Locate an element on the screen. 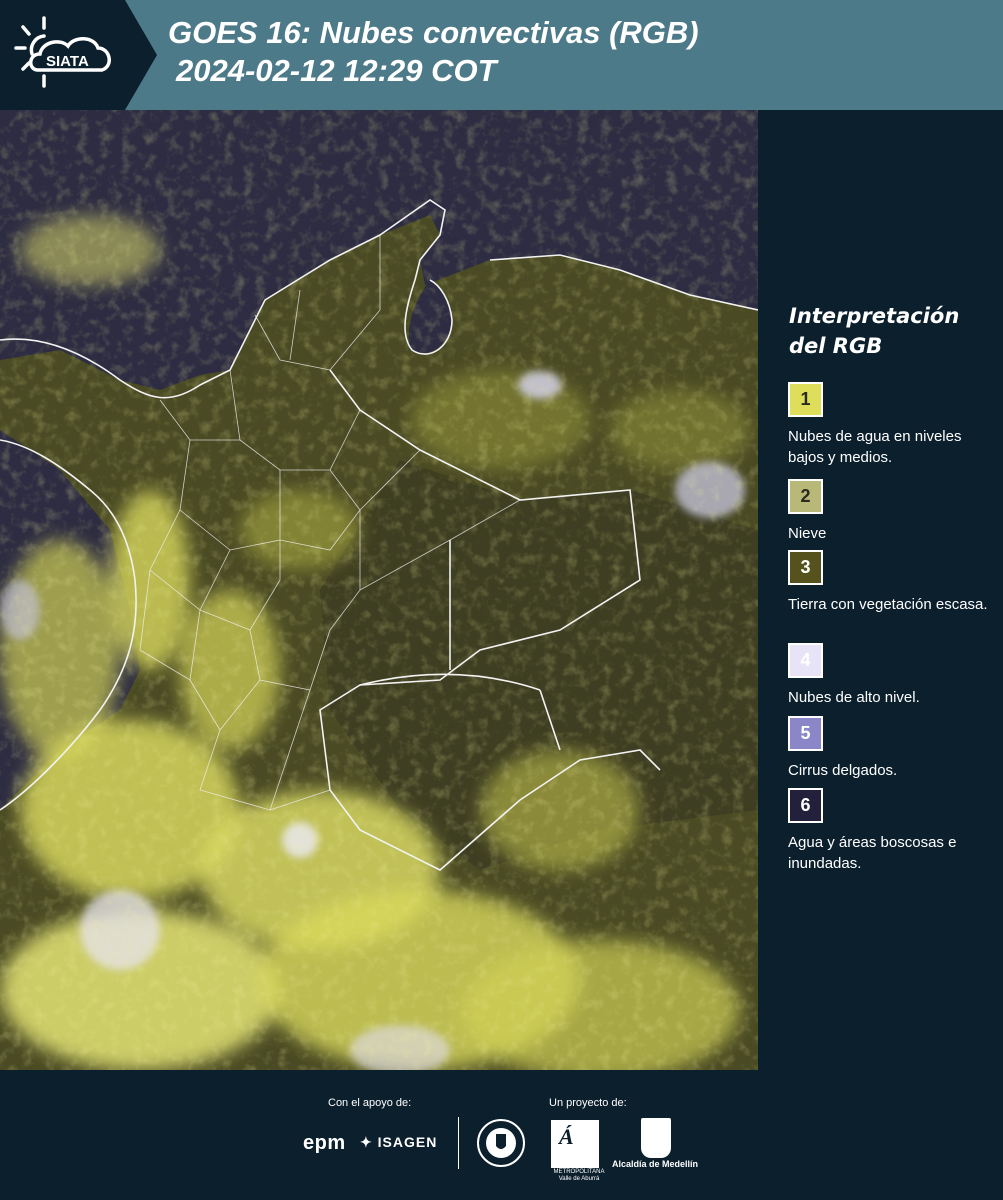 This screenshot has height=1200, width=1003. medellin-seal-icon is located at coordinates (501, 1143).